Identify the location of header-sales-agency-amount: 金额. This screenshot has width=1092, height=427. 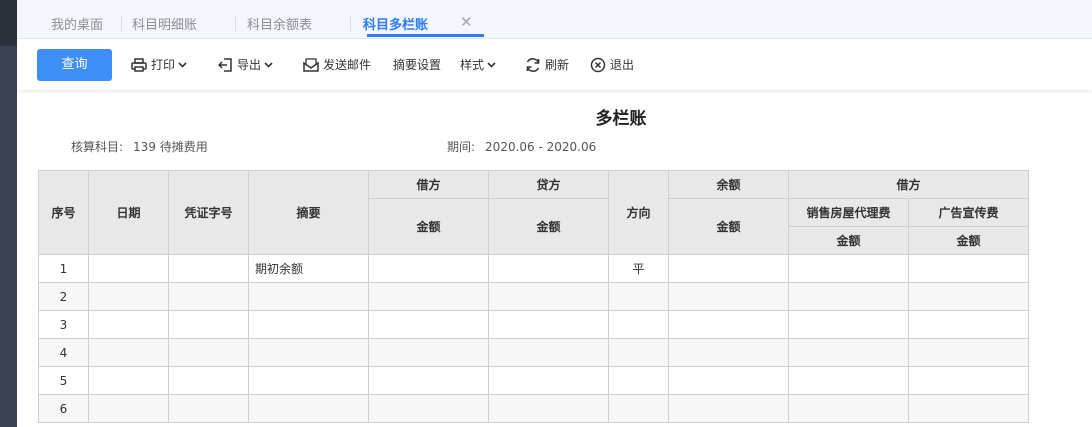
(848, 240).